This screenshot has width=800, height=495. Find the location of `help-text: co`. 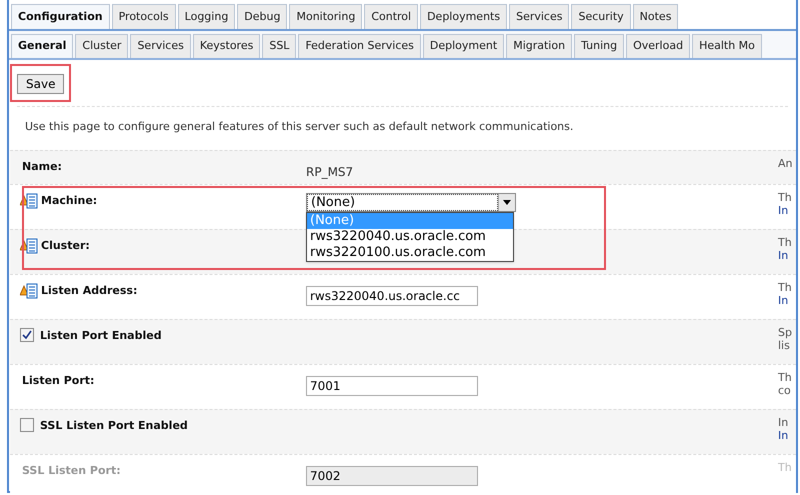

help-text: co is located at coordinates (785, 390).